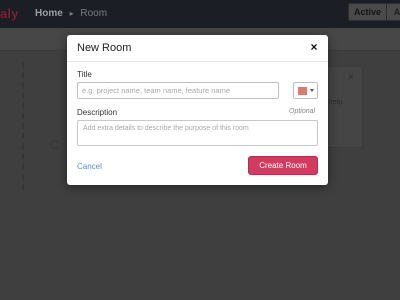 The height and width of the screenshot is (300, 400). What do you see at coordinates (283, 165) in the screenshot?
I see `create-room-button: Create Room` at bounding box center [283, 165].